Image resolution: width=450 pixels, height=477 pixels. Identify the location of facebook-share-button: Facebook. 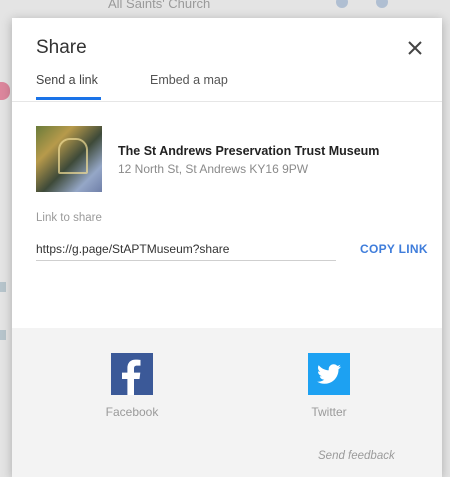
(132, 386).